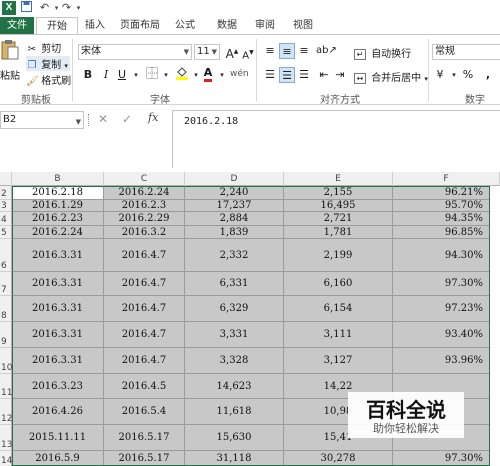 The width and height of the screenshot is (500, 466). What do you see at coordinates (26, 8) in the screenshot?
I see `save-icon` at bounding box center [26, 8].